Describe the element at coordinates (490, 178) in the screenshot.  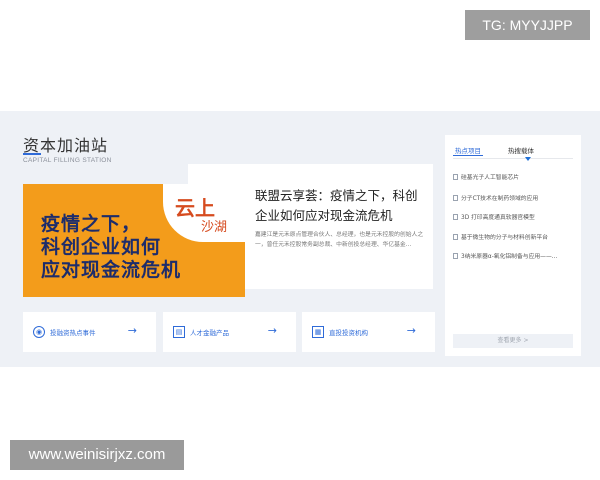
I see `hot-item-text: 硅基光子人工智能芯片` at that location.